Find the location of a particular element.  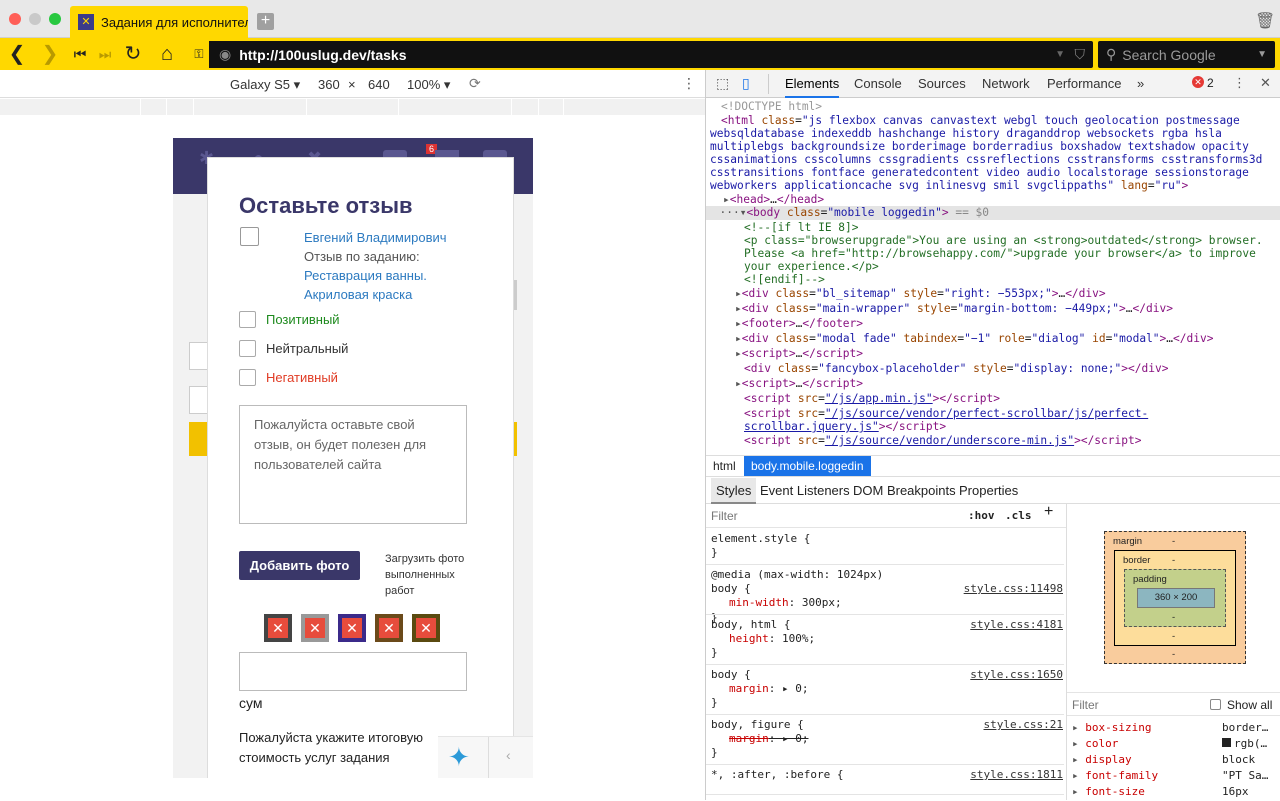

tab-properties: Properties is located at coordinates (988, 491).